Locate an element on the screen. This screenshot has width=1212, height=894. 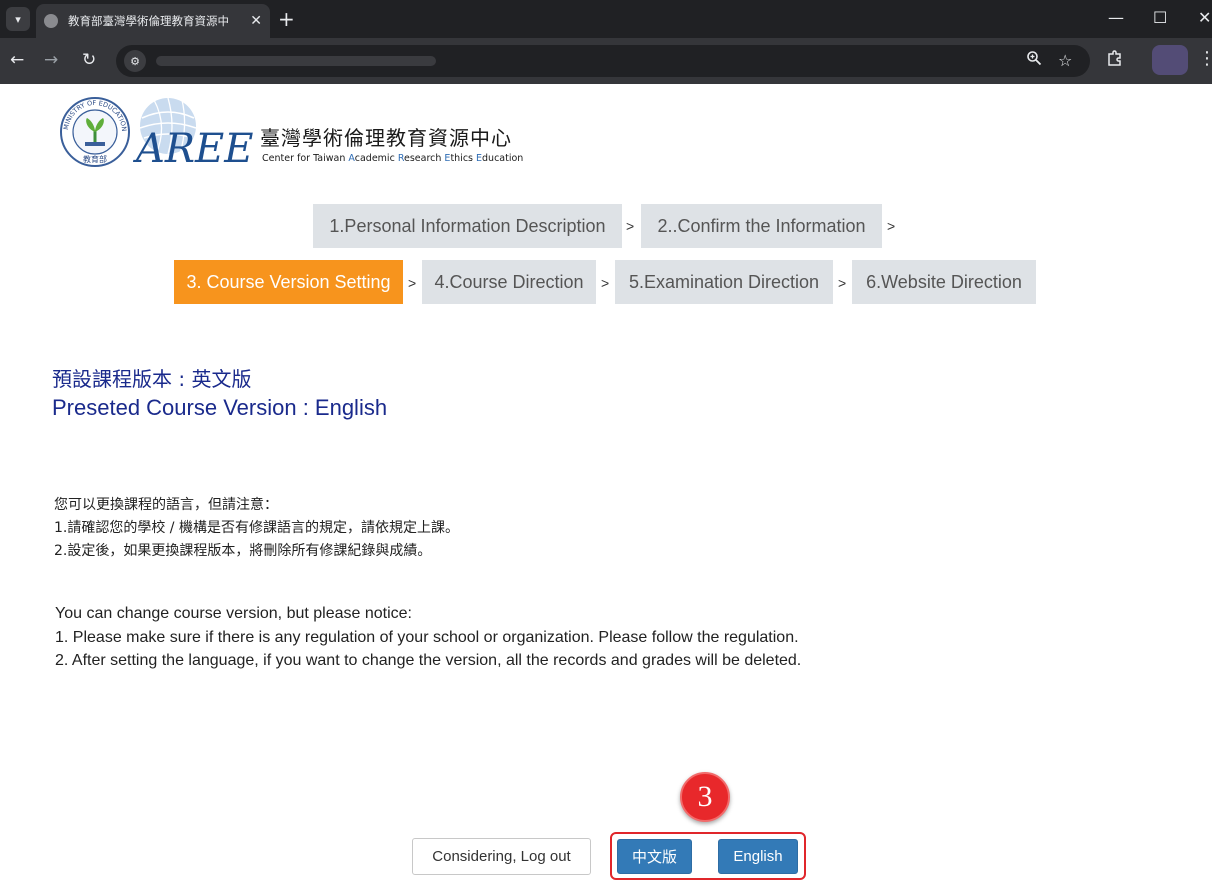
puzzle-icon is located at coordinates (1114, 58).